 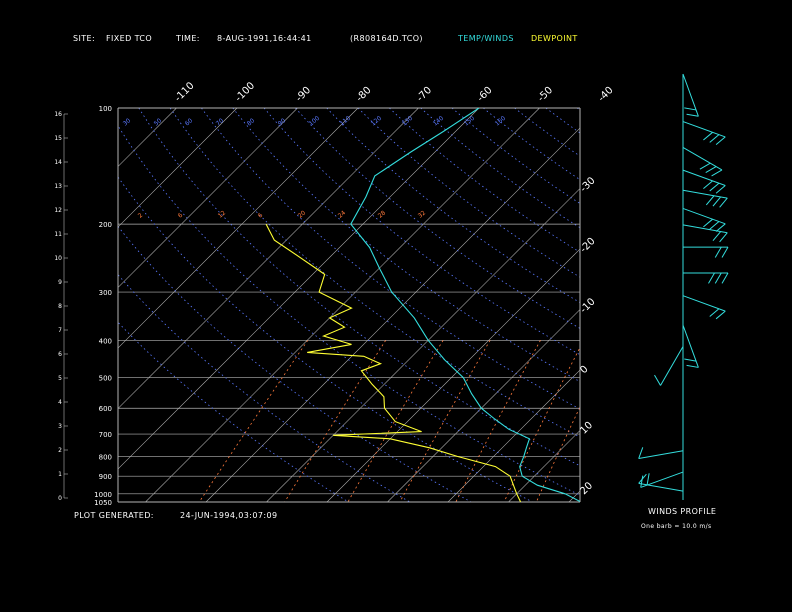 I want to click on height-tick-label: 15, so click(x=58, y=138).